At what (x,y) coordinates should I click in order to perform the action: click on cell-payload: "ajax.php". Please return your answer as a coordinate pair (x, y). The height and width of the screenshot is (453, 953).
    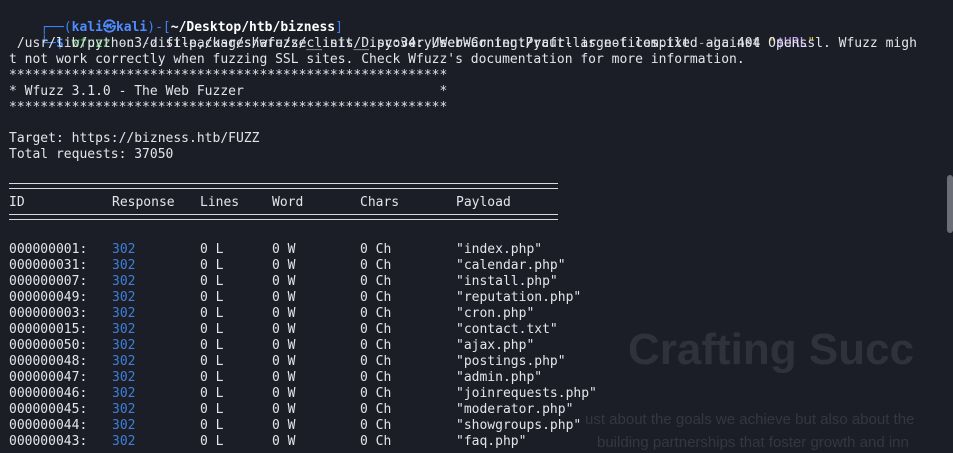
    Looking at the image, I should click on (495, 345).